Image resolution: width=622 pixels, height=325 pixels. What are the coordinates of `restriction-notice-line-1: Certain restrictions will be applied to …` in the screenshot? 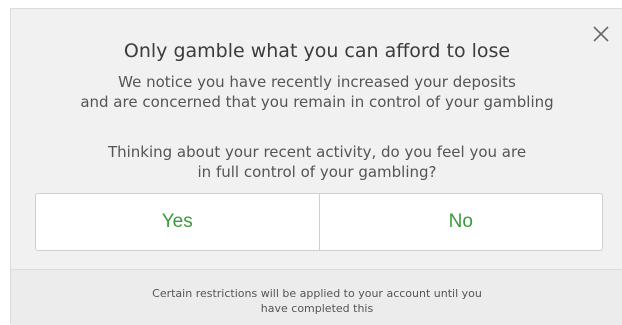 It's located at (317, 293).